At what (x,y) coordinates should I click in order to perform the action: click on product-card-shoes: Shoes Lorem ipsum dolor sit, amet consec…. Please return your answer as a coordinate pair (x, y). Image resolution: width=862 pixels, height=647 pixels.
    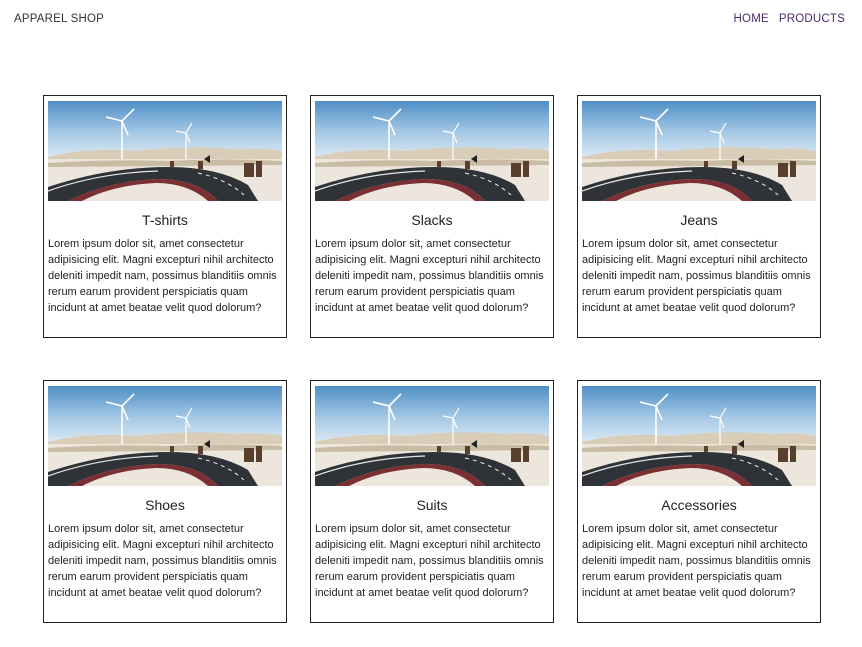
    Looking at the image, I should click on (165, 501).